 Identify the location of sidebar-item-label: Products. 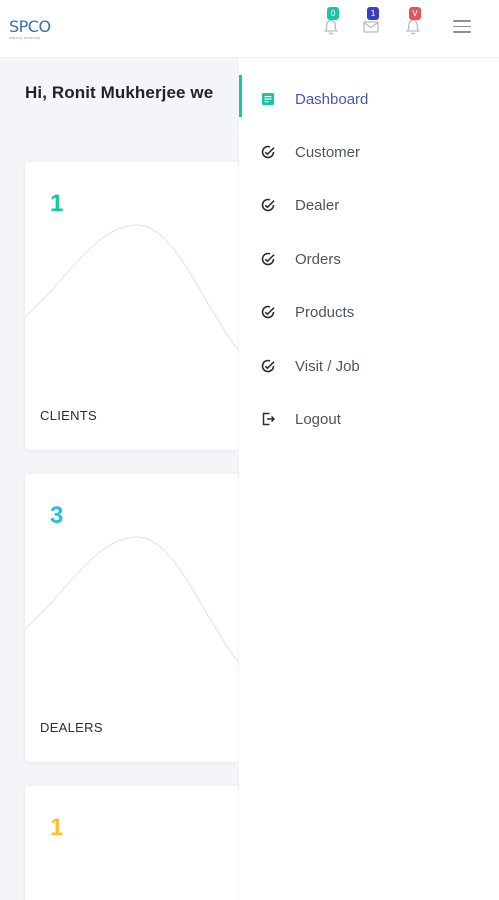
(325, 312).